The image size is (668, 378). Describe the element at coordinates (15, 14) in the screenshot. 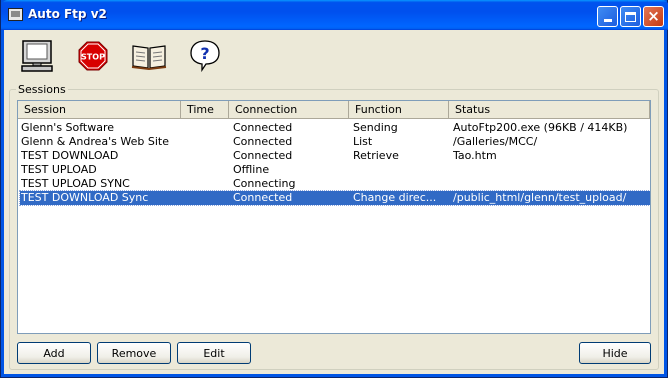

I see `app-icon` at that location.